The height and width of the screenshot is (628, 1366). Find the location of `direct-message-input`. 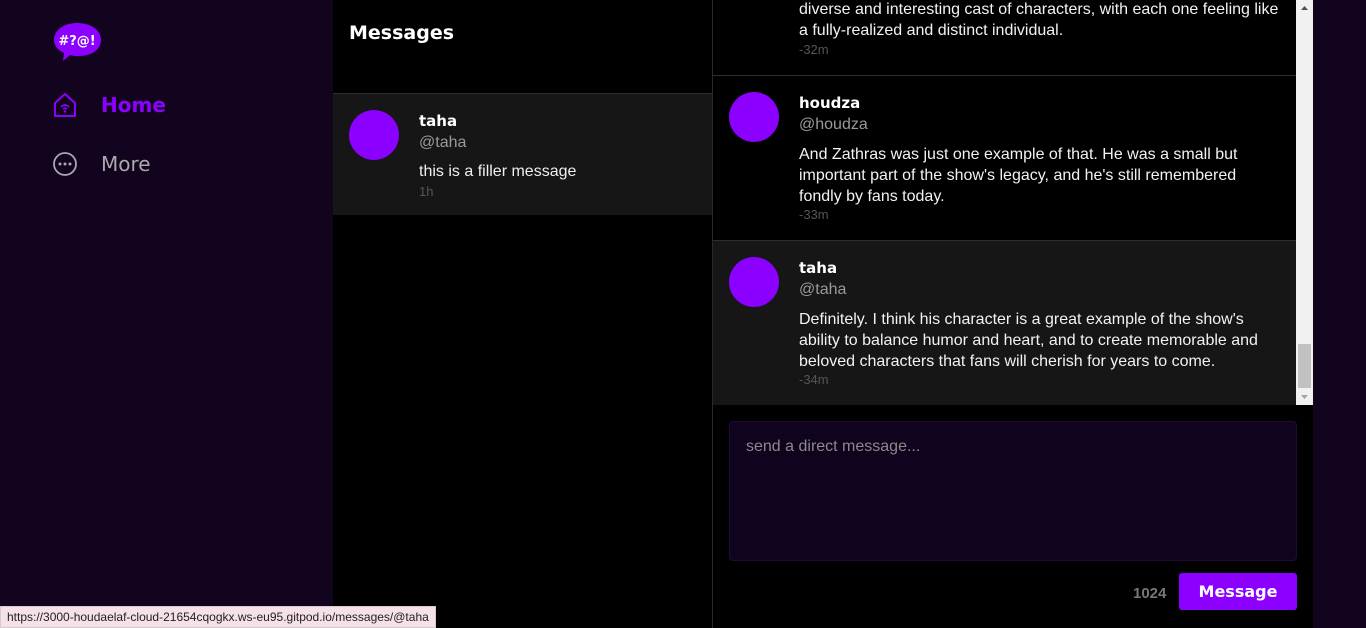

direct-message-input is located at coordinates (1013, 491).